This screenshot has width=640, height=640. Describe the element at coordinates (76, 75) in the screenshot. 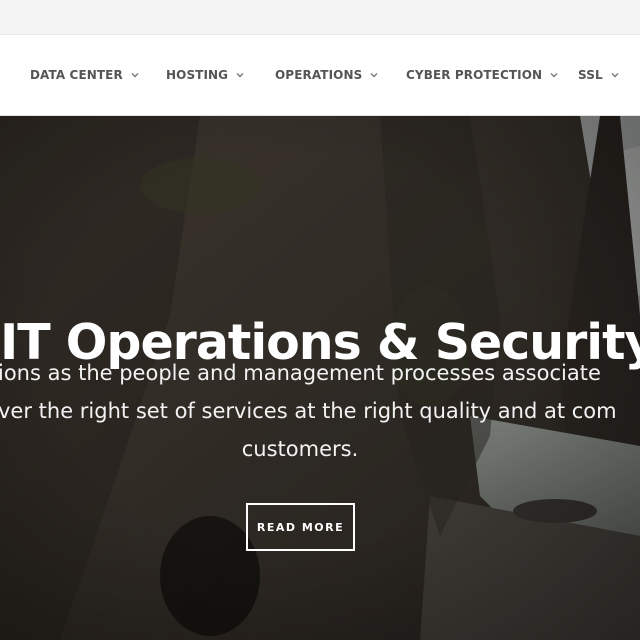

I see `nav-item-label: DATA CENTER` at that location.